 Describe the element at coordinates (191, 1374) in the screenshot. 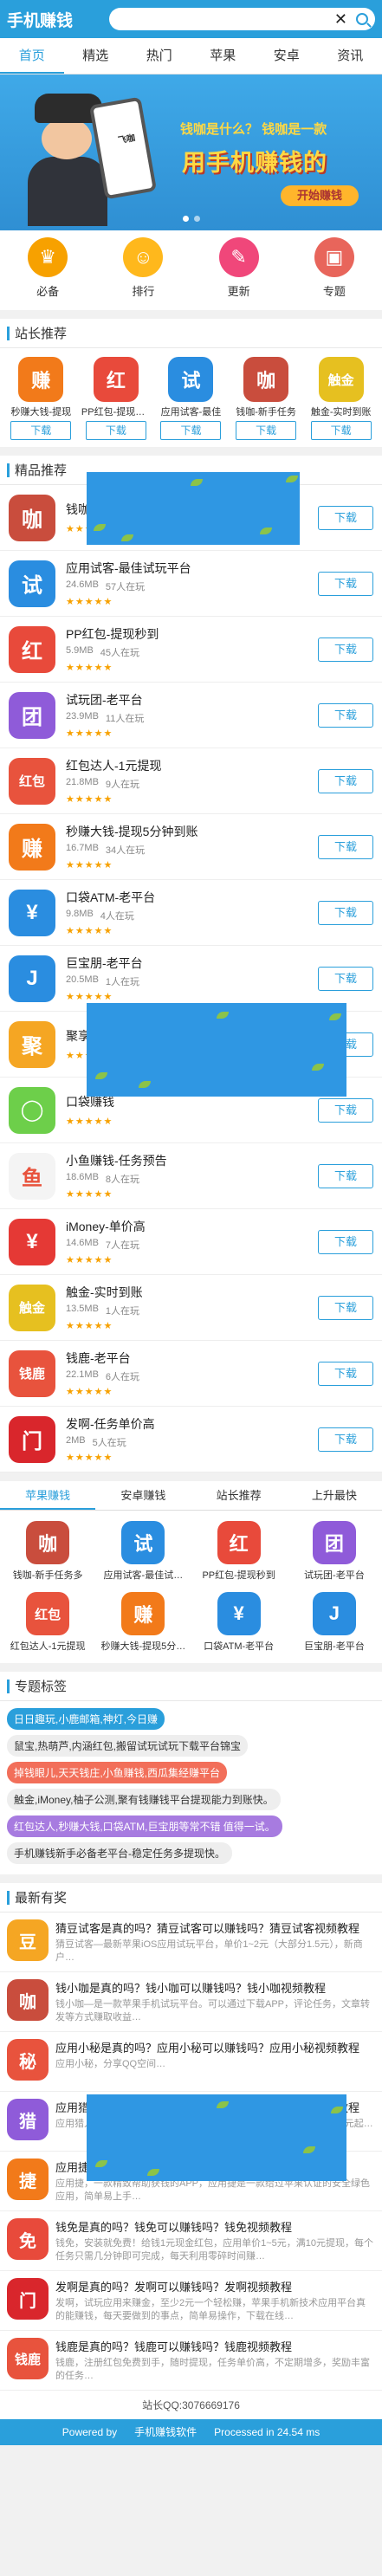

I see `app-row: 钱鹿 钱鹿-老平台 22.1MB 6人在玩 ★★★★★ 下载` at that location.